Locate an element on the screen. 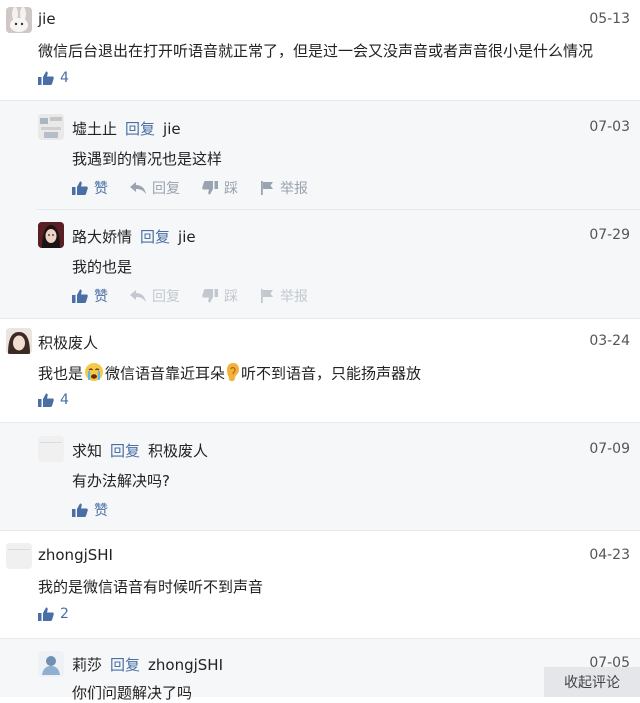 Image resolution: width=640 pixels, height=703 pixels. collapse-comments-button: 收起评论 is located at coordinates (592, 682).